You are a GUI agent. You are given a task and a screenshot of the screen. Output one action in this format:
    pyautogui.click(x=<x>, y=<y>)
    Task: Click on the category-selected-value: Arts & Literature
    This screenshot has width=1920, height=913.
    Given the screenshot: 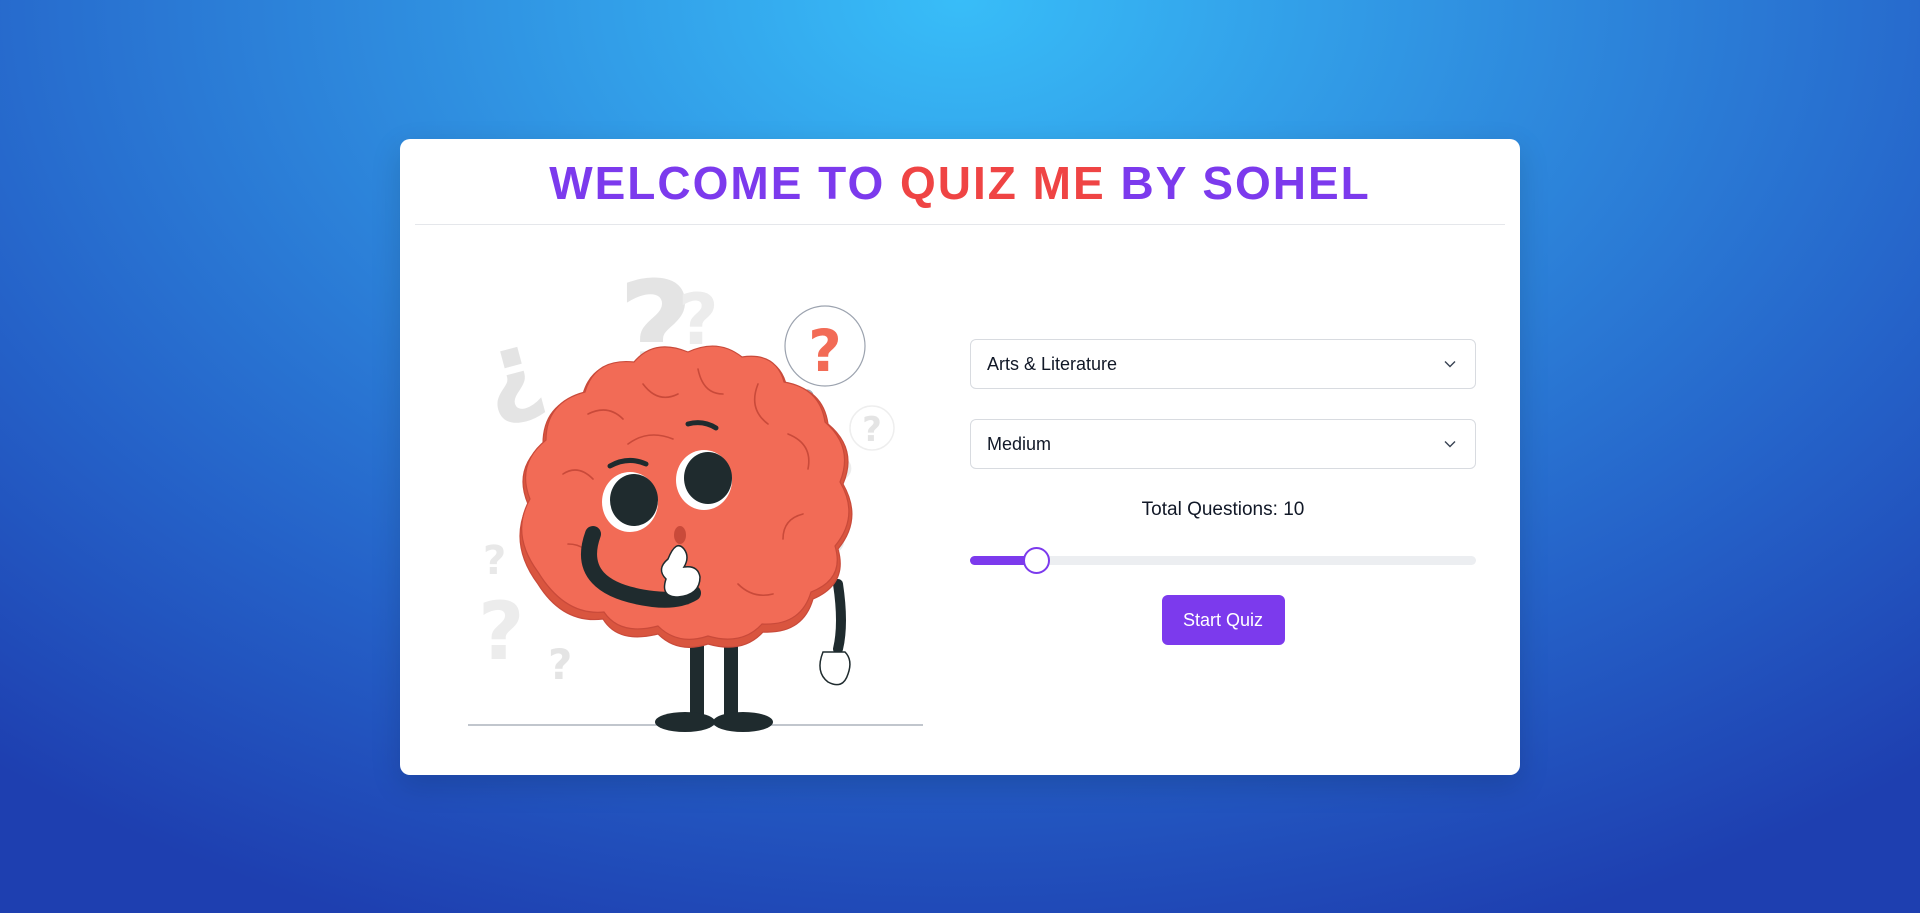 What is the action you would take?
    pyautogui.click(x=1052, y=363)
    